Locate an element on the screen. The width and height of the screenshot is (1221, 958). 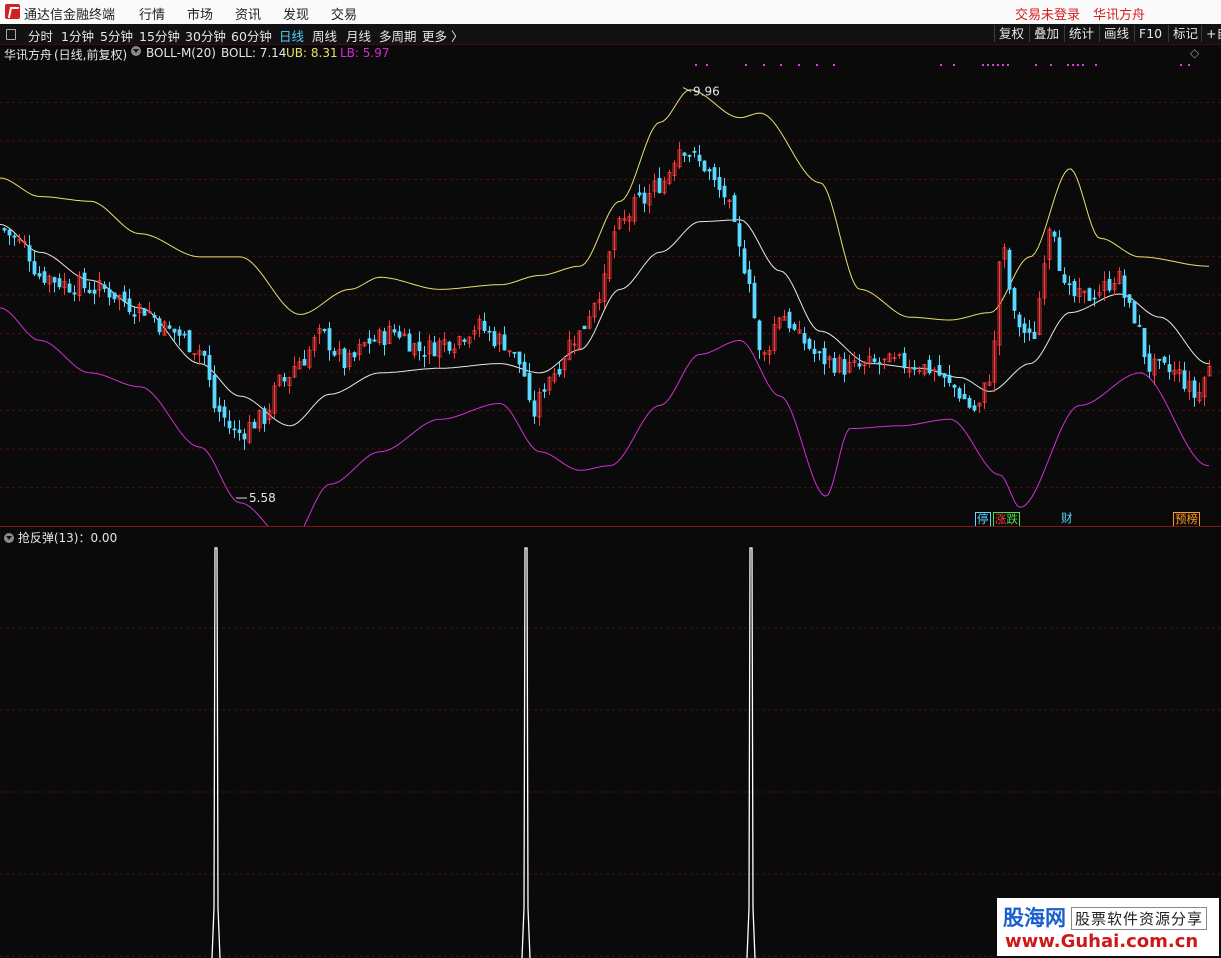
adjust-button: 复权 is located at coordinates (1011, 33).